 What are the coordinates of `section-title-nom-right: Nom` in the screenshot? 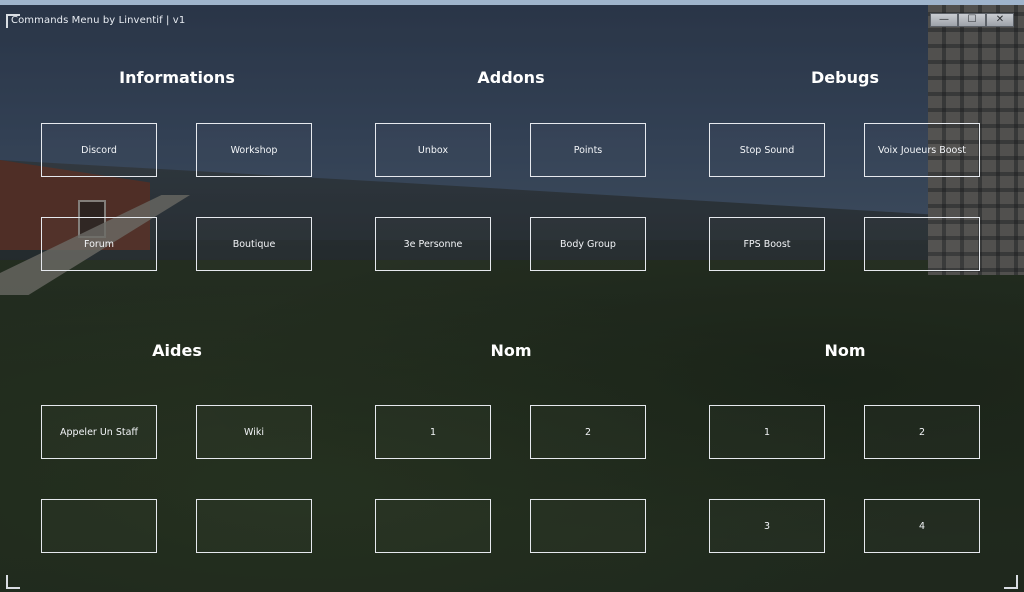 It's located at (845, 350).